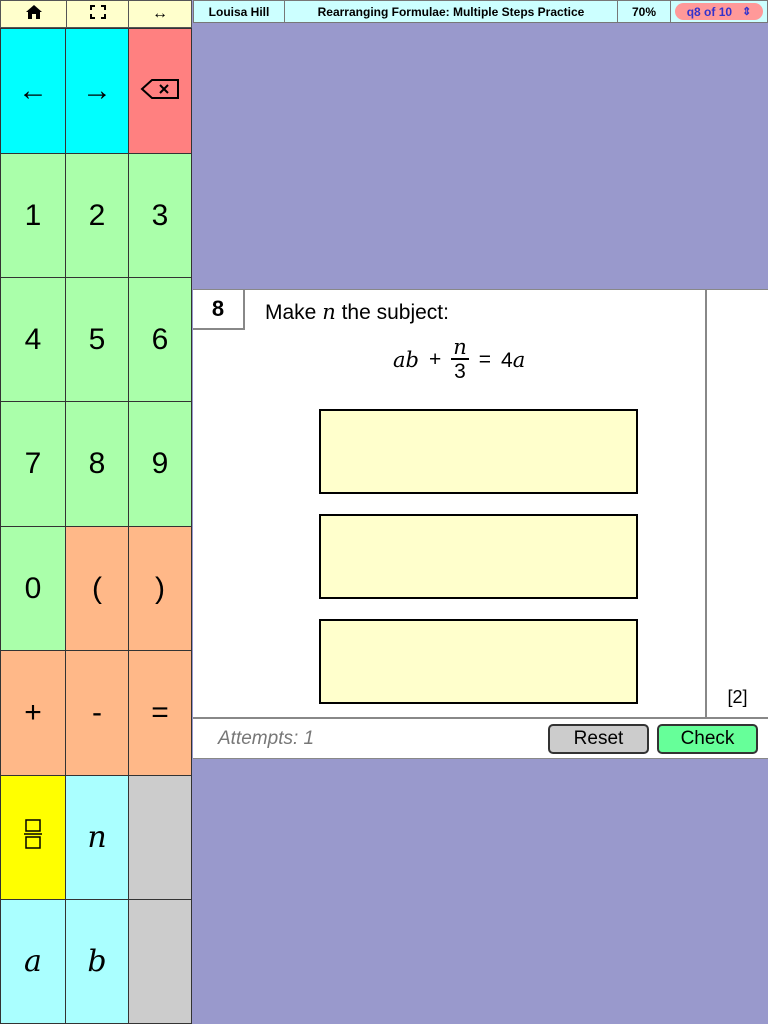 This screenshot has height=1024, width=768. What do you see at coordinates (160, 713) in the screenshot?
I see `equals-key: =` at bounding box center [160, 713].